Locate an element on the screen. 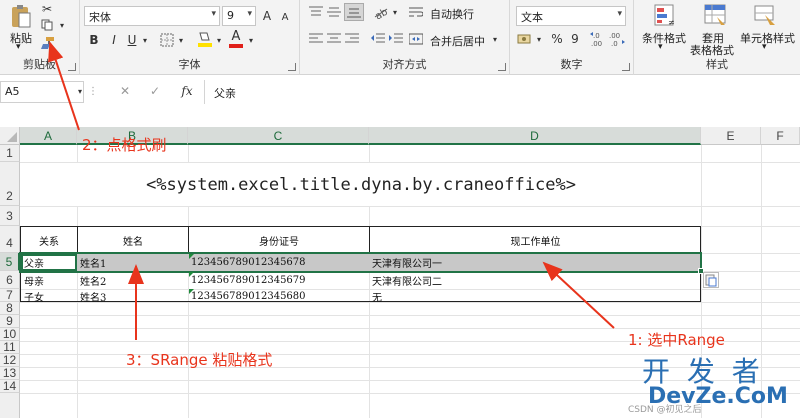 The image size is (800, 418). arrow-select-range is located at coordinates (578, 295).